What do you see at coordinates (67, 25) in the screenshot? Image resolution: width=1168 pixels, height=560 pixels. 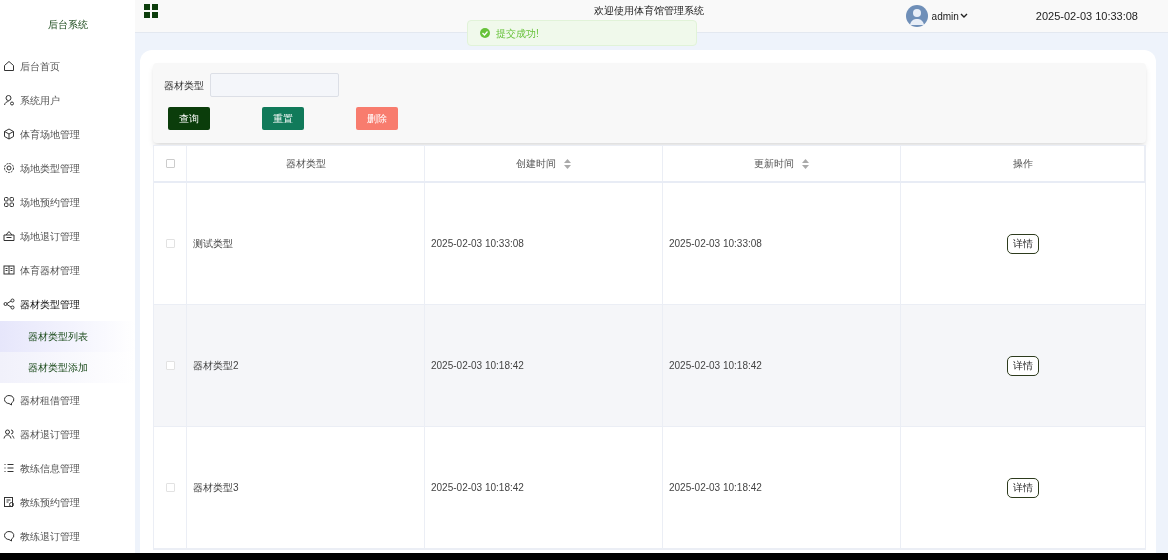 I see `sidebar-title: 后台系统` at bounding box center [67, 25].